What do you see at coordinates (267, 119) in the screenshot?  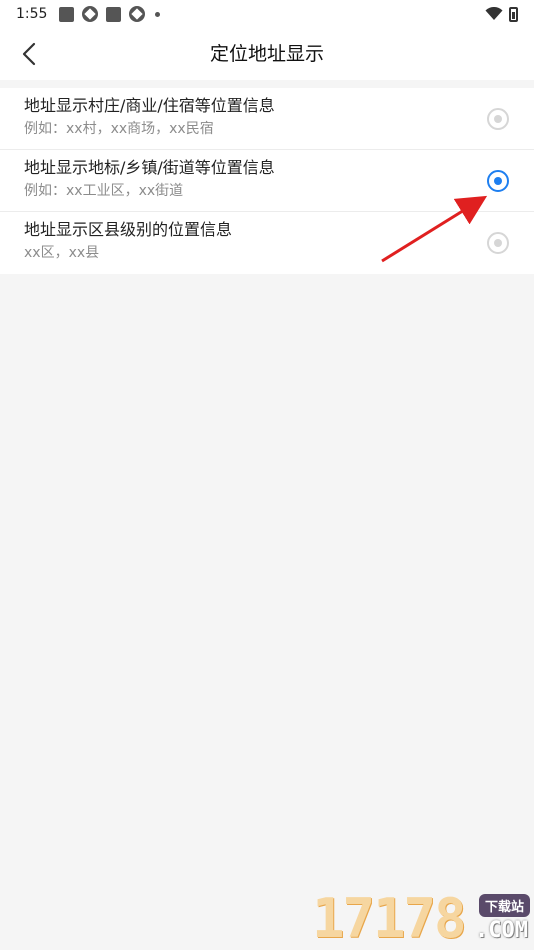 I see `option-village-commercial: 地址显示村庄/商业/住宿等位置信息 例如：xx村，xx商场，xx民宿` at bounding box center [267, 119].